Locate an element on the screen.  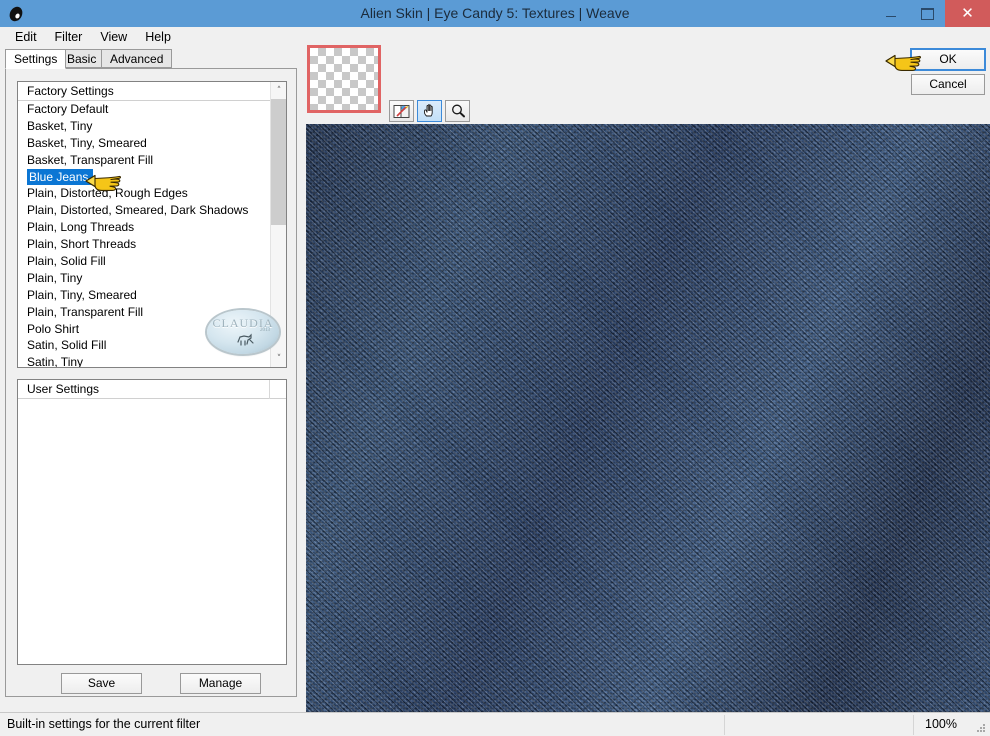
tab-advanced: Advanced is located at coordinates (137, 58).